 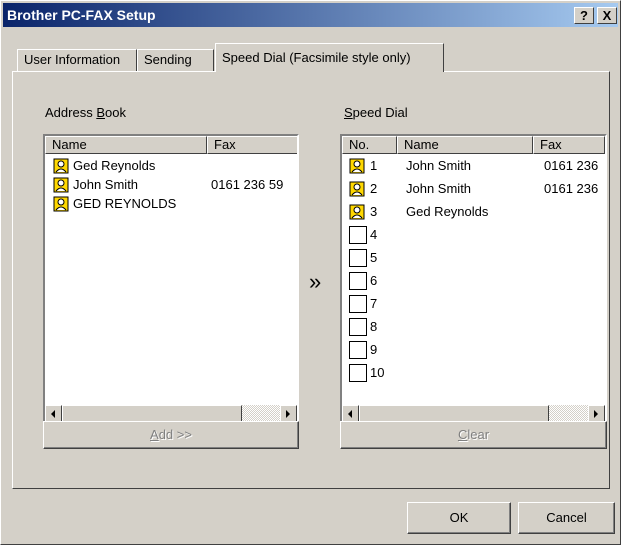 What do you see at coordinates (173, 166) in the screenshot?
I see `address-book-row: Ged Reynolds` at bounding box center [173, 166].